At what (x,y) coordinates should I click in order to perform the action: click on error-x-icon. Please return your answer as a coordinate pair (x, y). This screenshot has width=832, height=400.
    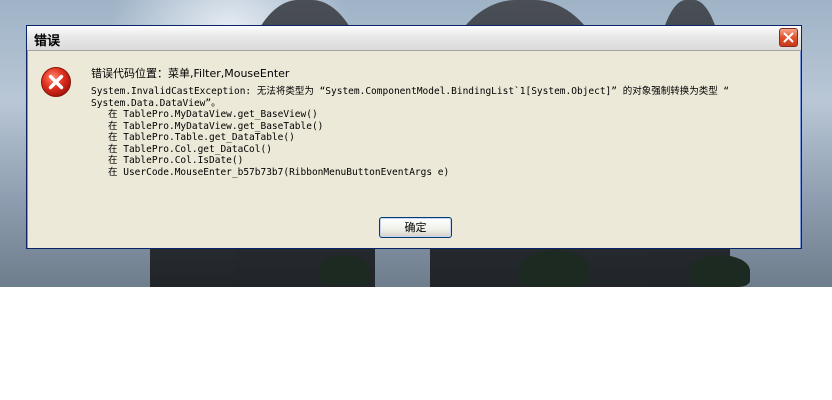
    Looking at the image, I should click on (56, 82).